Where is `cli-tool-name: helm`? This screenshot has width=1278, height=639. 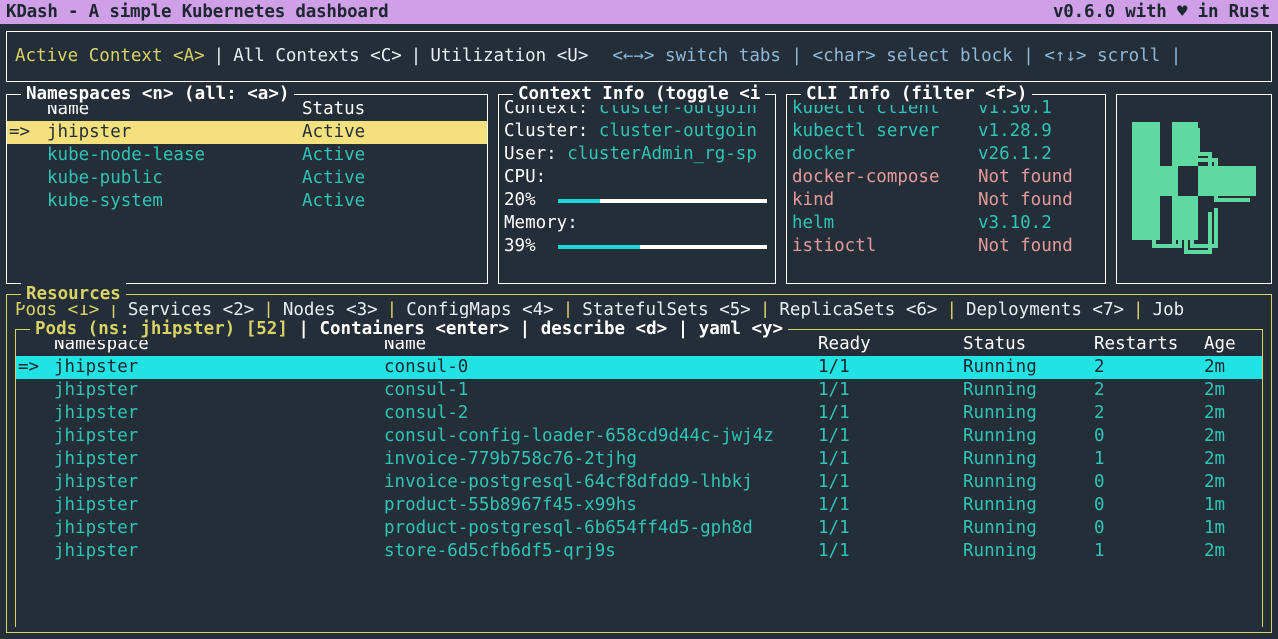 cli-tool-name: helm is located at coordinates (813, 223).